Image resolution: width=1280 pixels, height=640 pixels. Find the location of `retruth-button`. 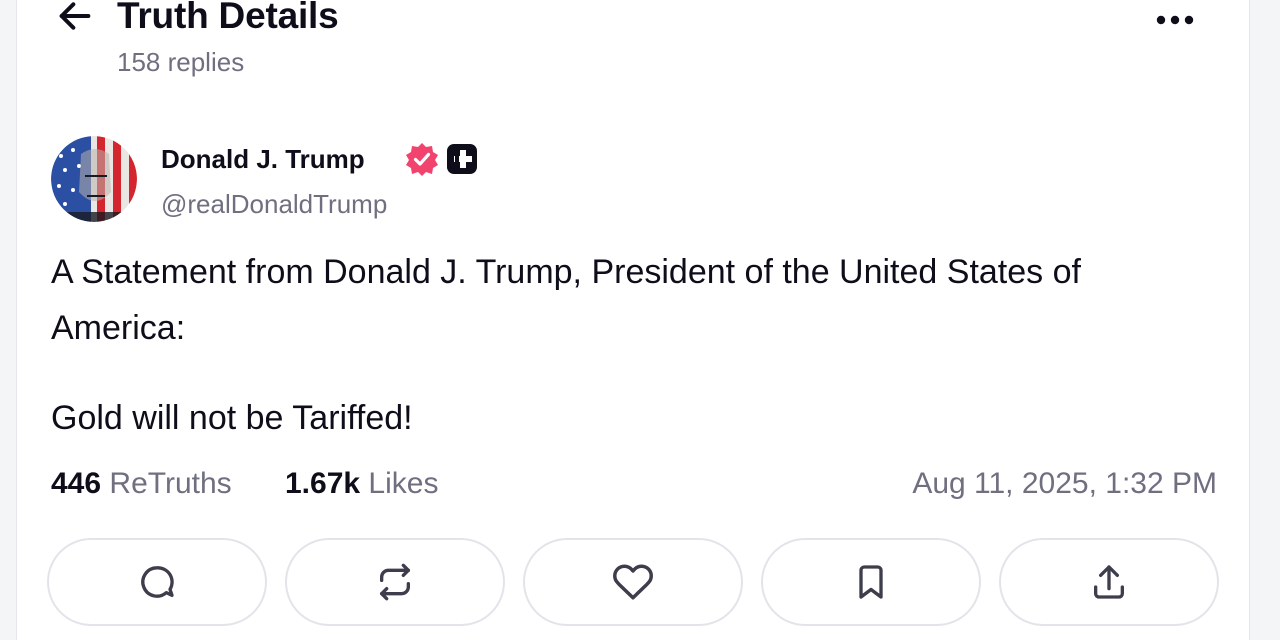

retruth-button is located at coordinates (395, 582).